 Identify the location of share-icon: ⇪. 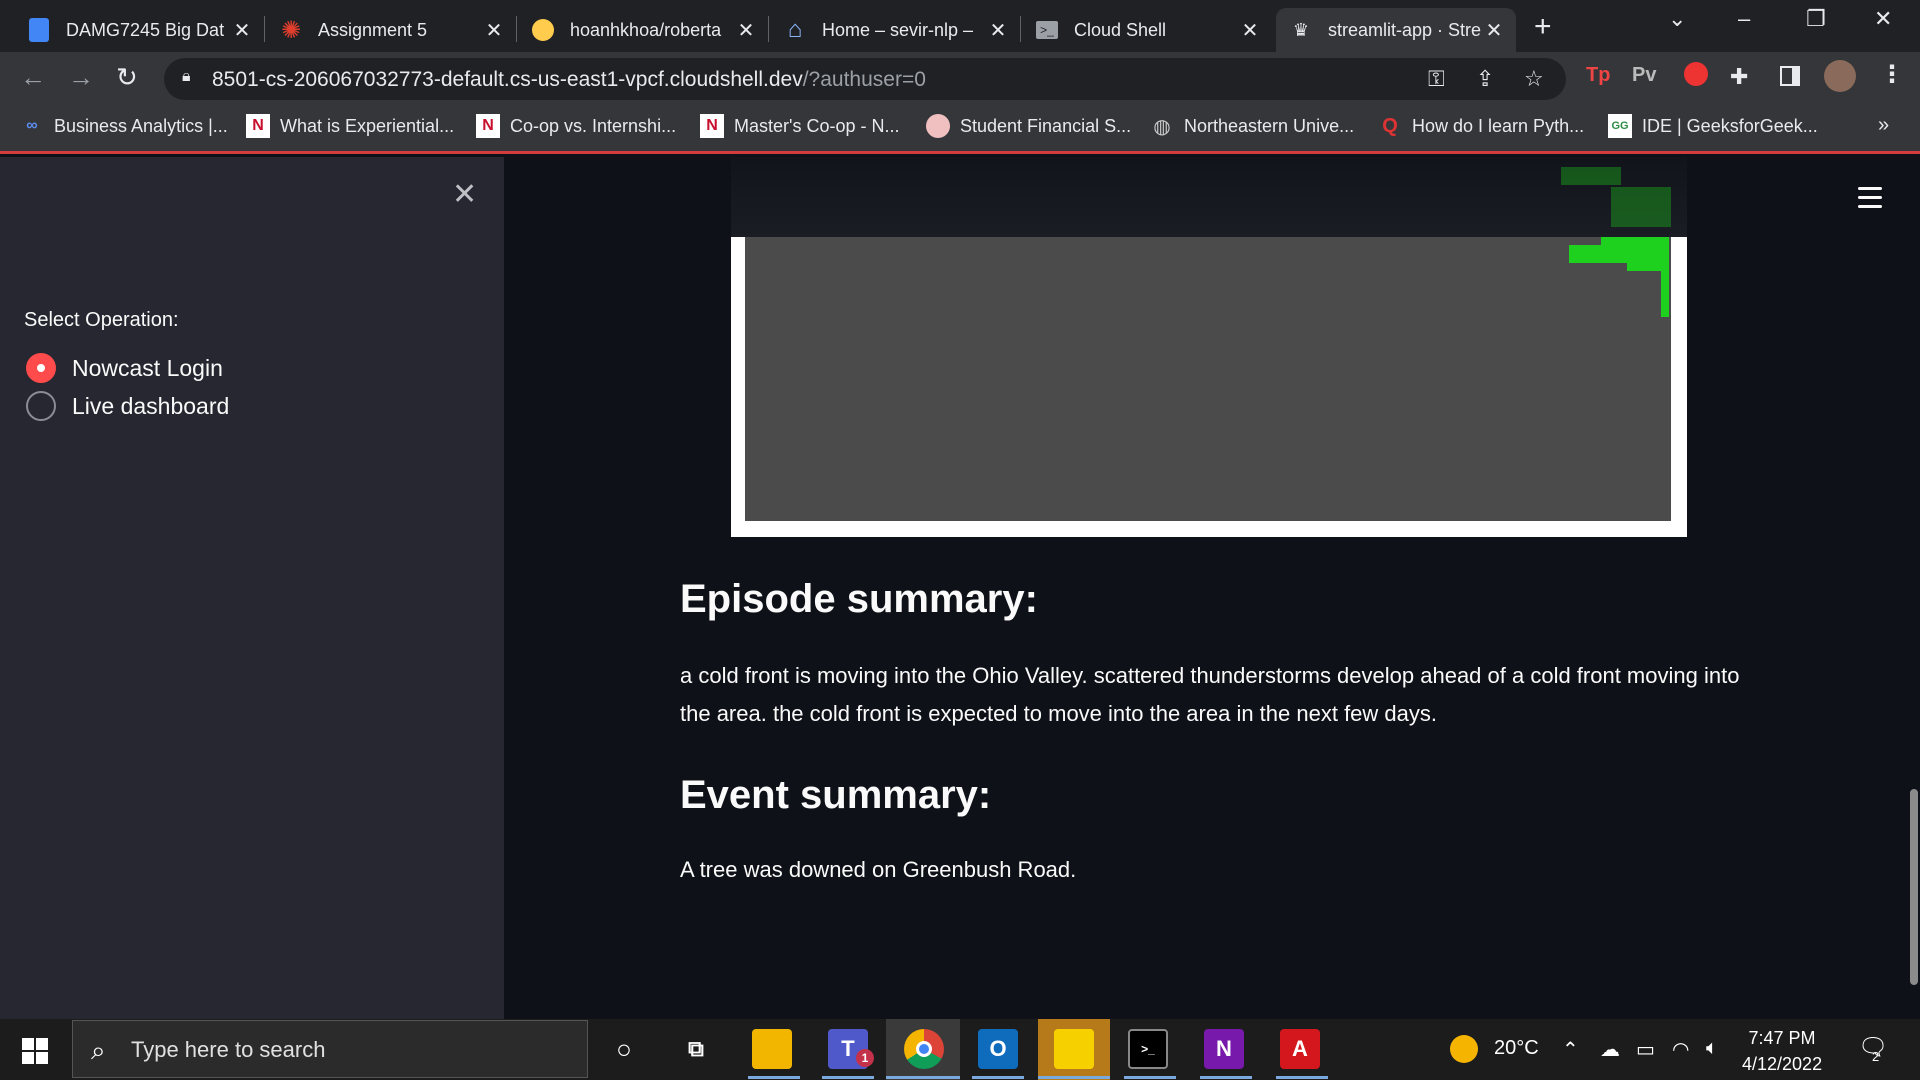
(1485, 79).